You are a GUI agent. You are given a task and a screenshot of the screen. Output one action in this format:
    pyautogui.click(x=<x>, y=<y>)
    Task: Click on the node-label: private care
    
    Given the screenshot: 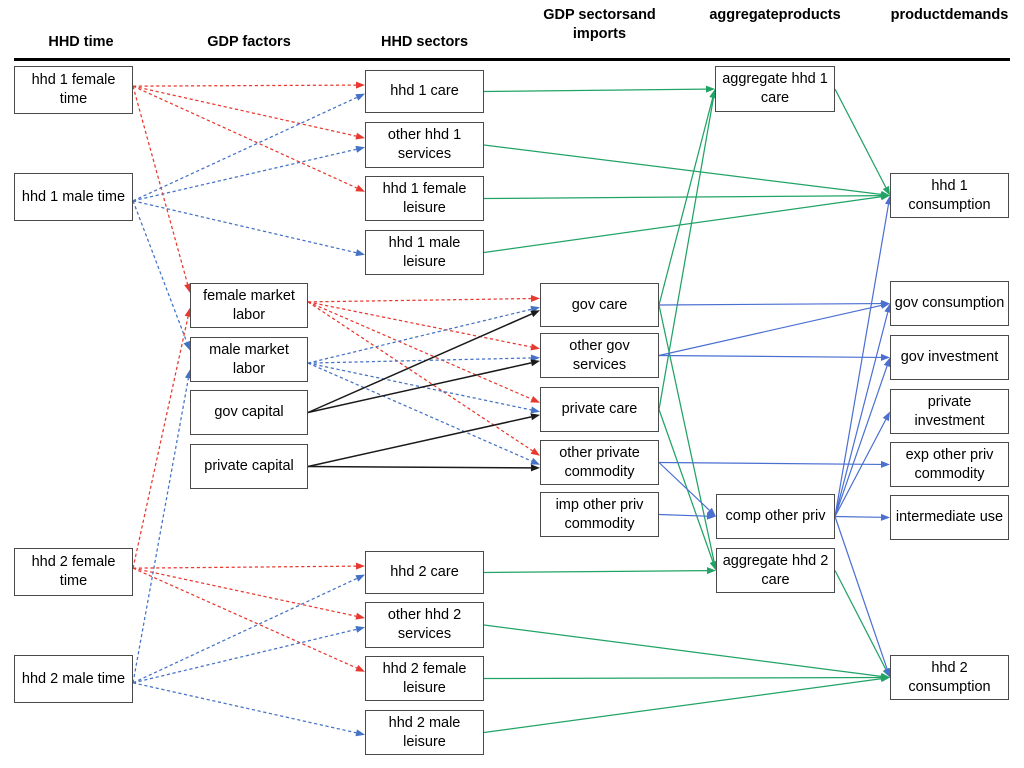 What is the action you would take?
    pyautogui.click(x=599, y=409)
    